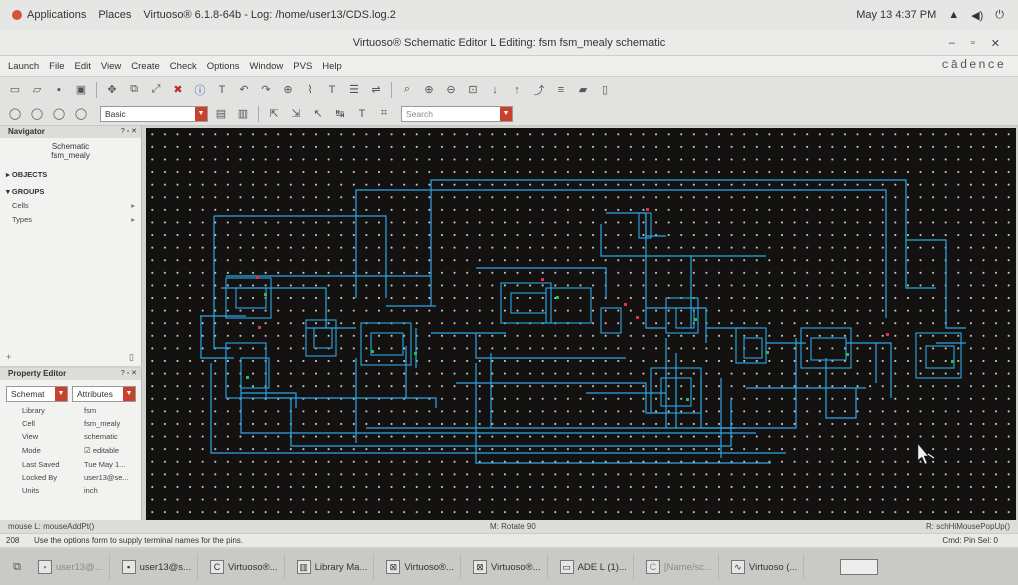 The width and height of the screenshot is (1018, 585). What do you see at coordinates (473, 90) in the screenshot?
I see `zoom-fit-icon: ⊡` at bounding box center [473, 90].